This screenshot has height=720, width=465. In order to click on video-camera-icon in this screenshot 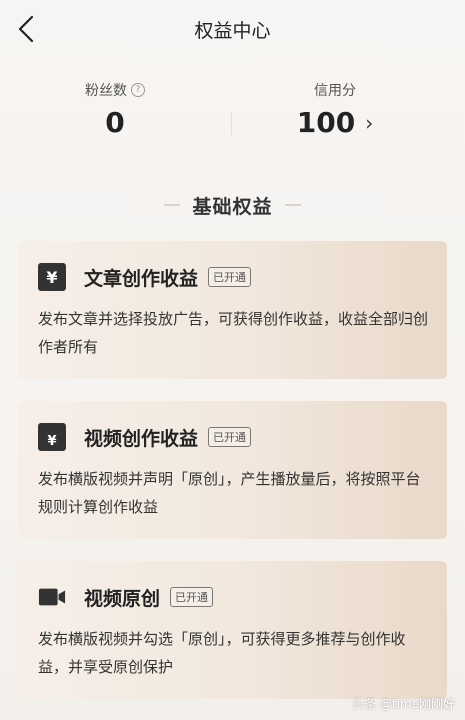, I will do `click(52, 597)`.